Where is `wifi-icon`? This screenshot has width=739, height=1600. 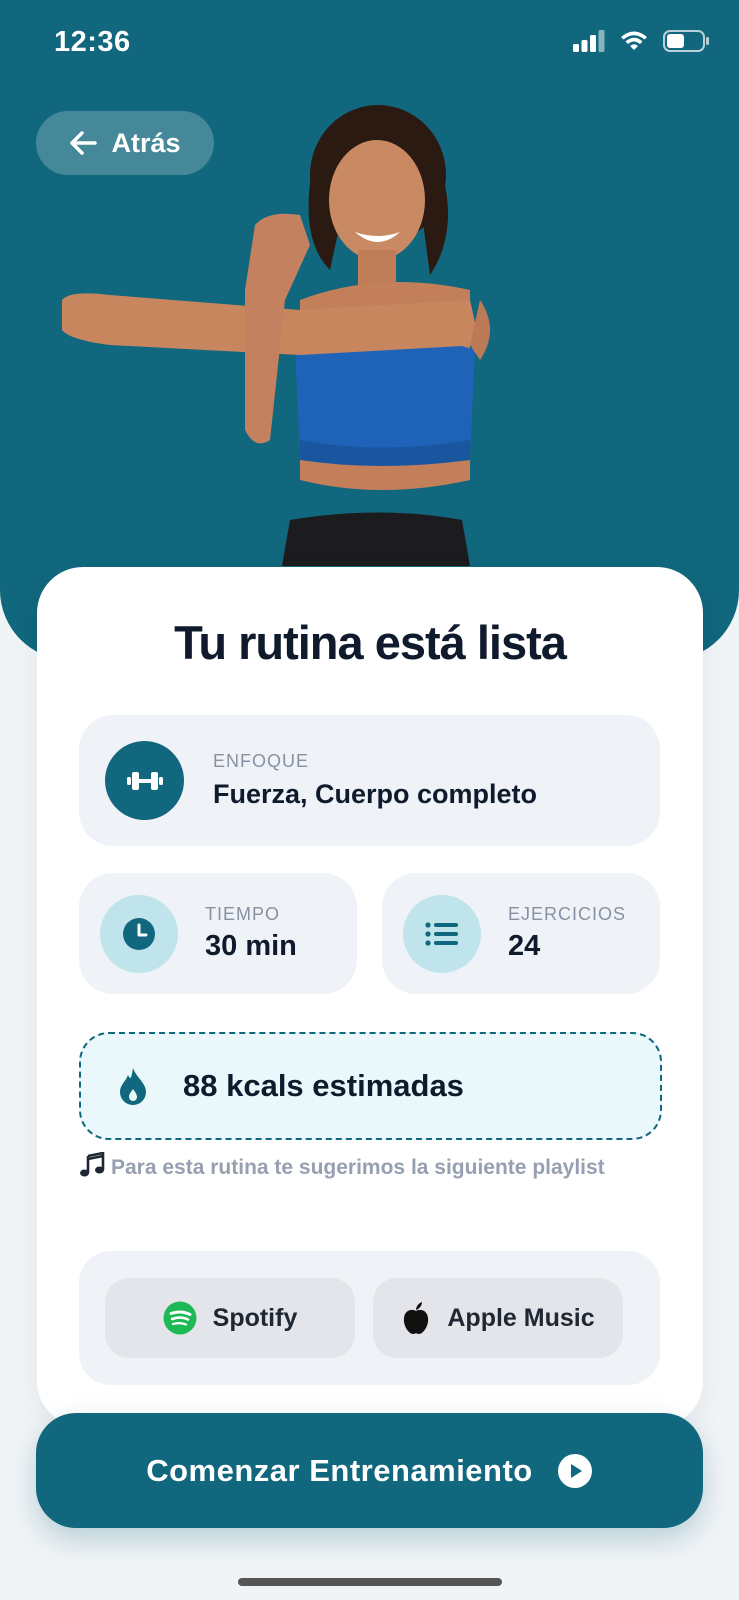
wifi-icon is located at coordinates (634, 40).